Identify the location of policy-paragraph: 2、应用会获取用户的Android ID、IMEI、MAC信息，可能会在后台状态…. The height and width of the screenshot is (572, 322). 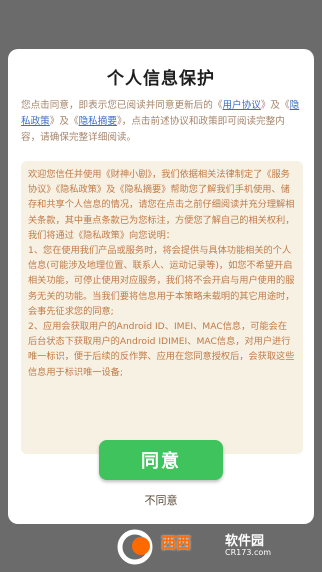
(161, 349).